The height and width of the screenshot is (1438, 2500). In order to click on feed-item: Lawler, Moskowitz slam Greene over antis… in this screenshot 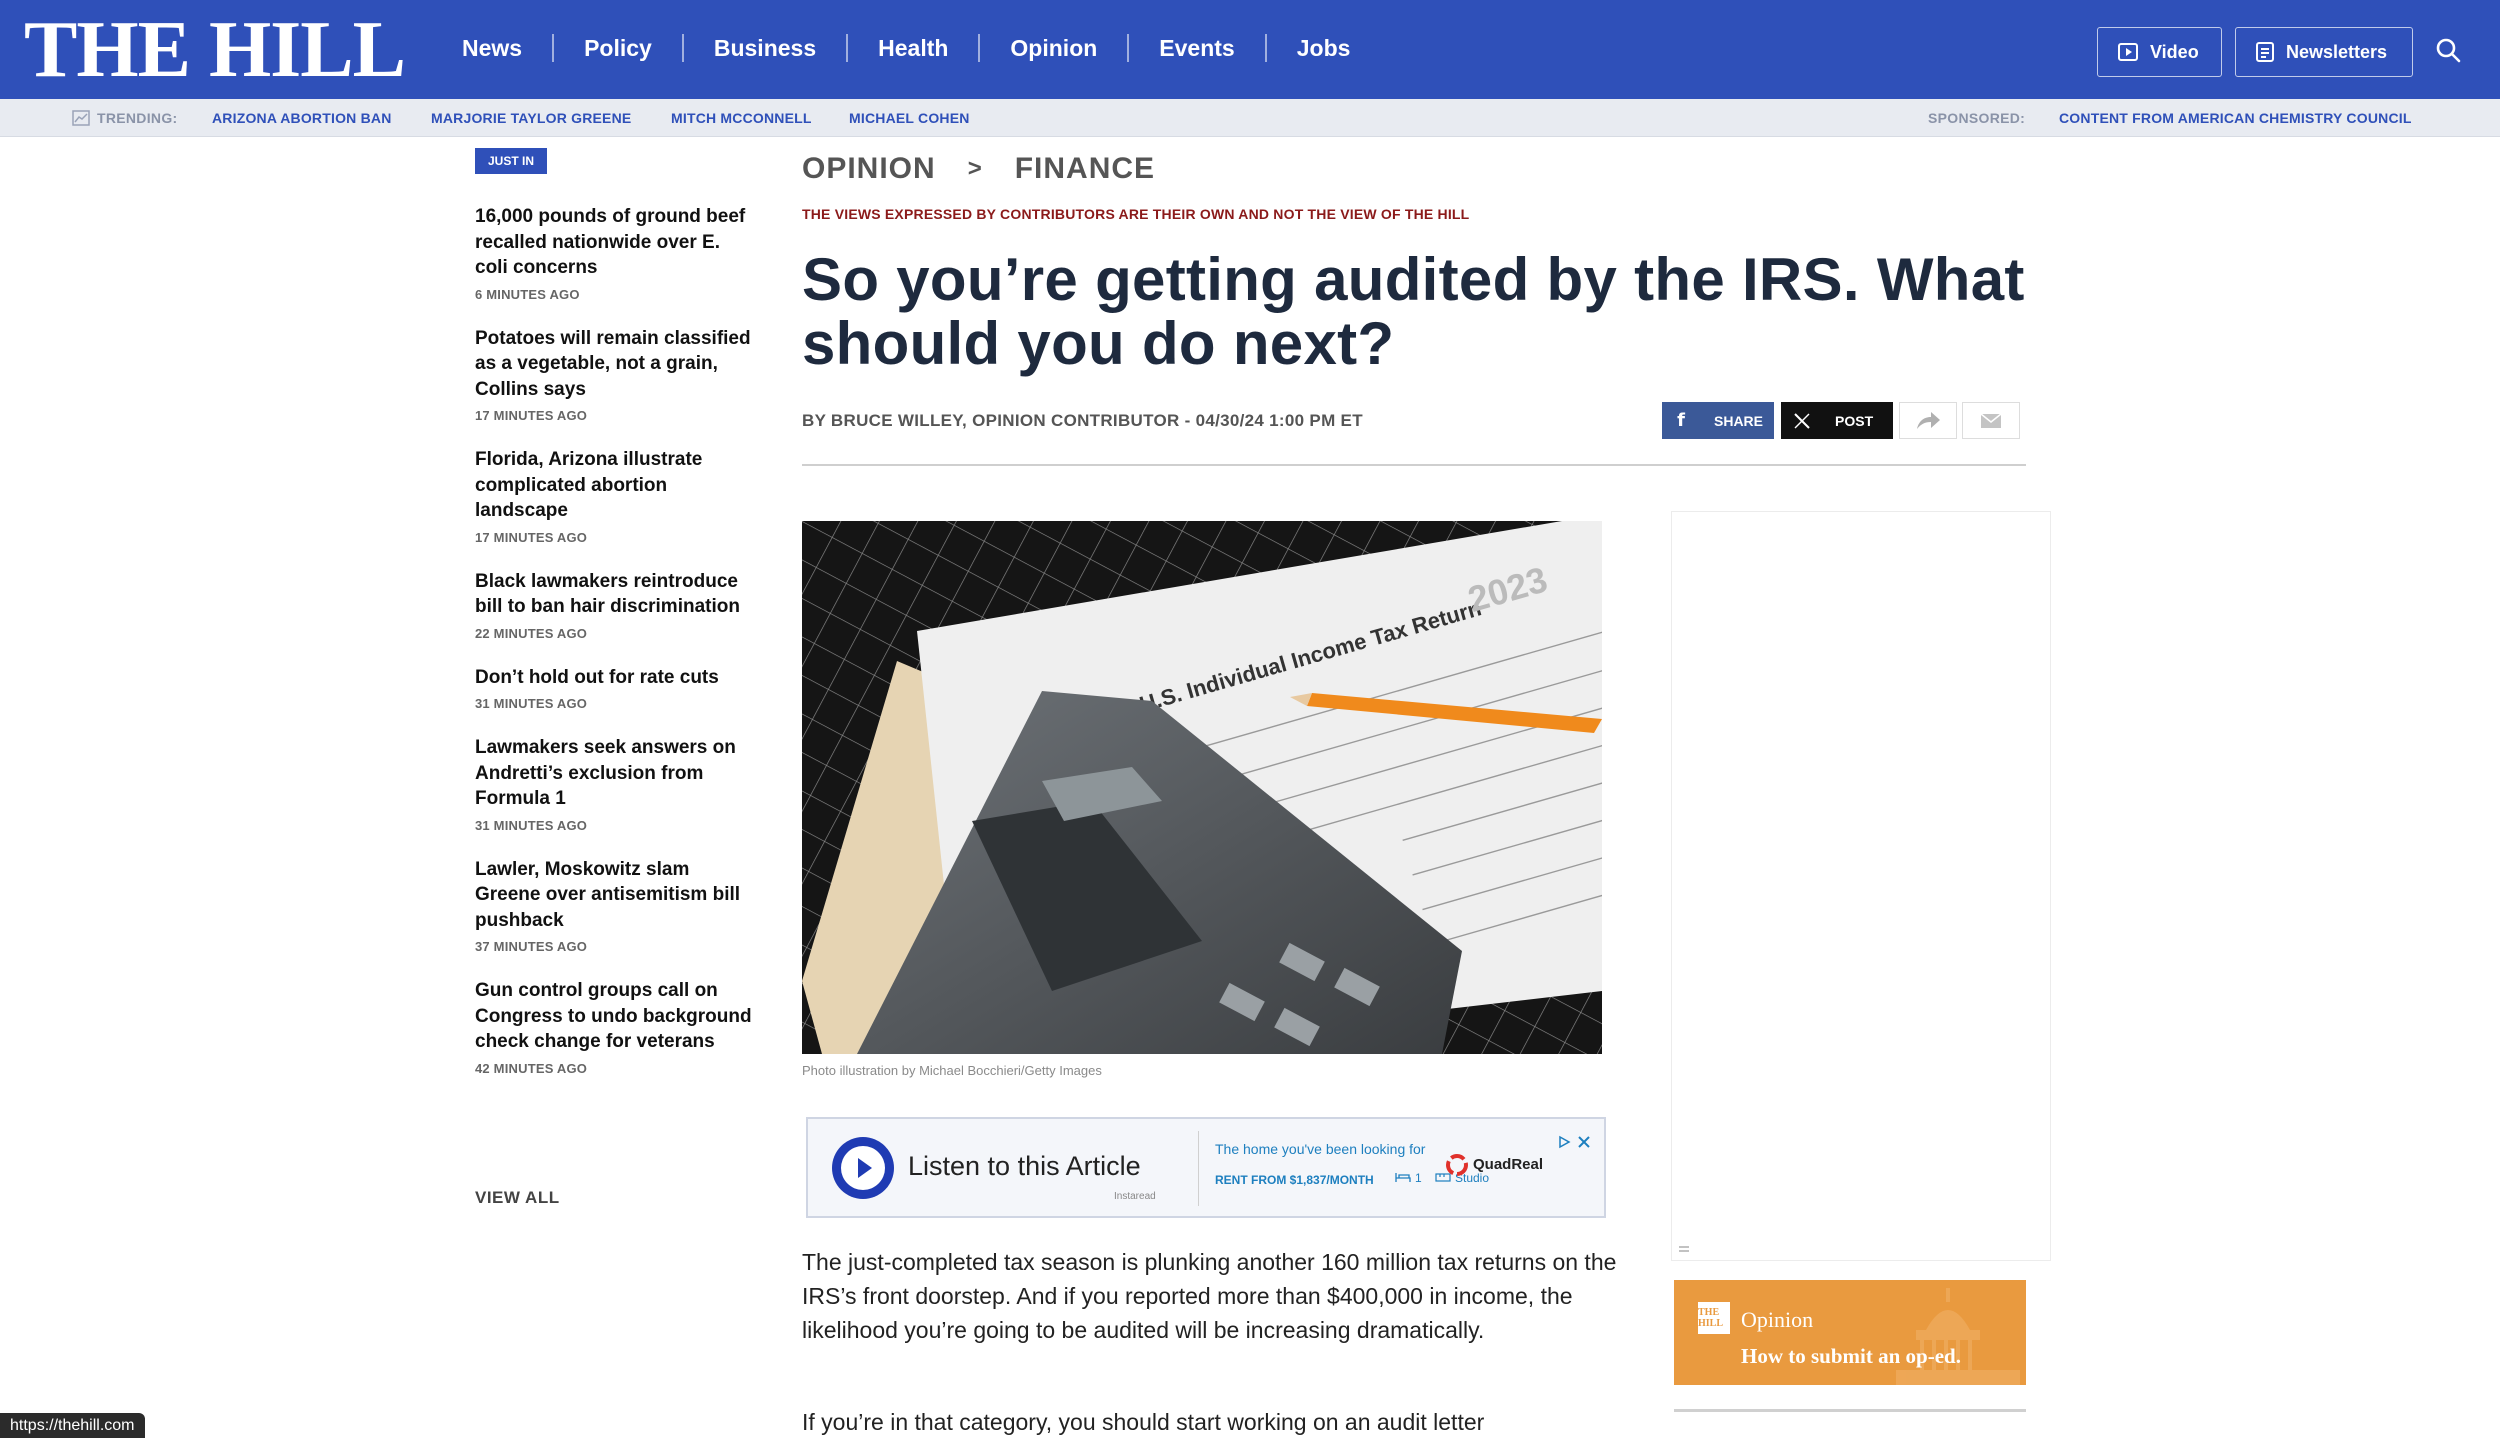, I will do `click(616, 906)`.